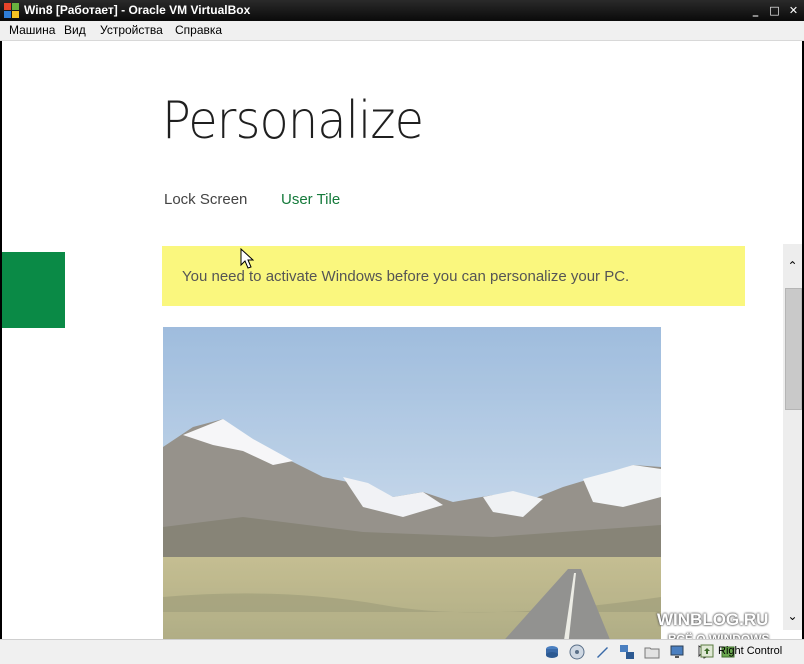  What do you see at coordinates (33, 290) in the screenshot?
I see `accent-tile` at bounding box center [33, 290].